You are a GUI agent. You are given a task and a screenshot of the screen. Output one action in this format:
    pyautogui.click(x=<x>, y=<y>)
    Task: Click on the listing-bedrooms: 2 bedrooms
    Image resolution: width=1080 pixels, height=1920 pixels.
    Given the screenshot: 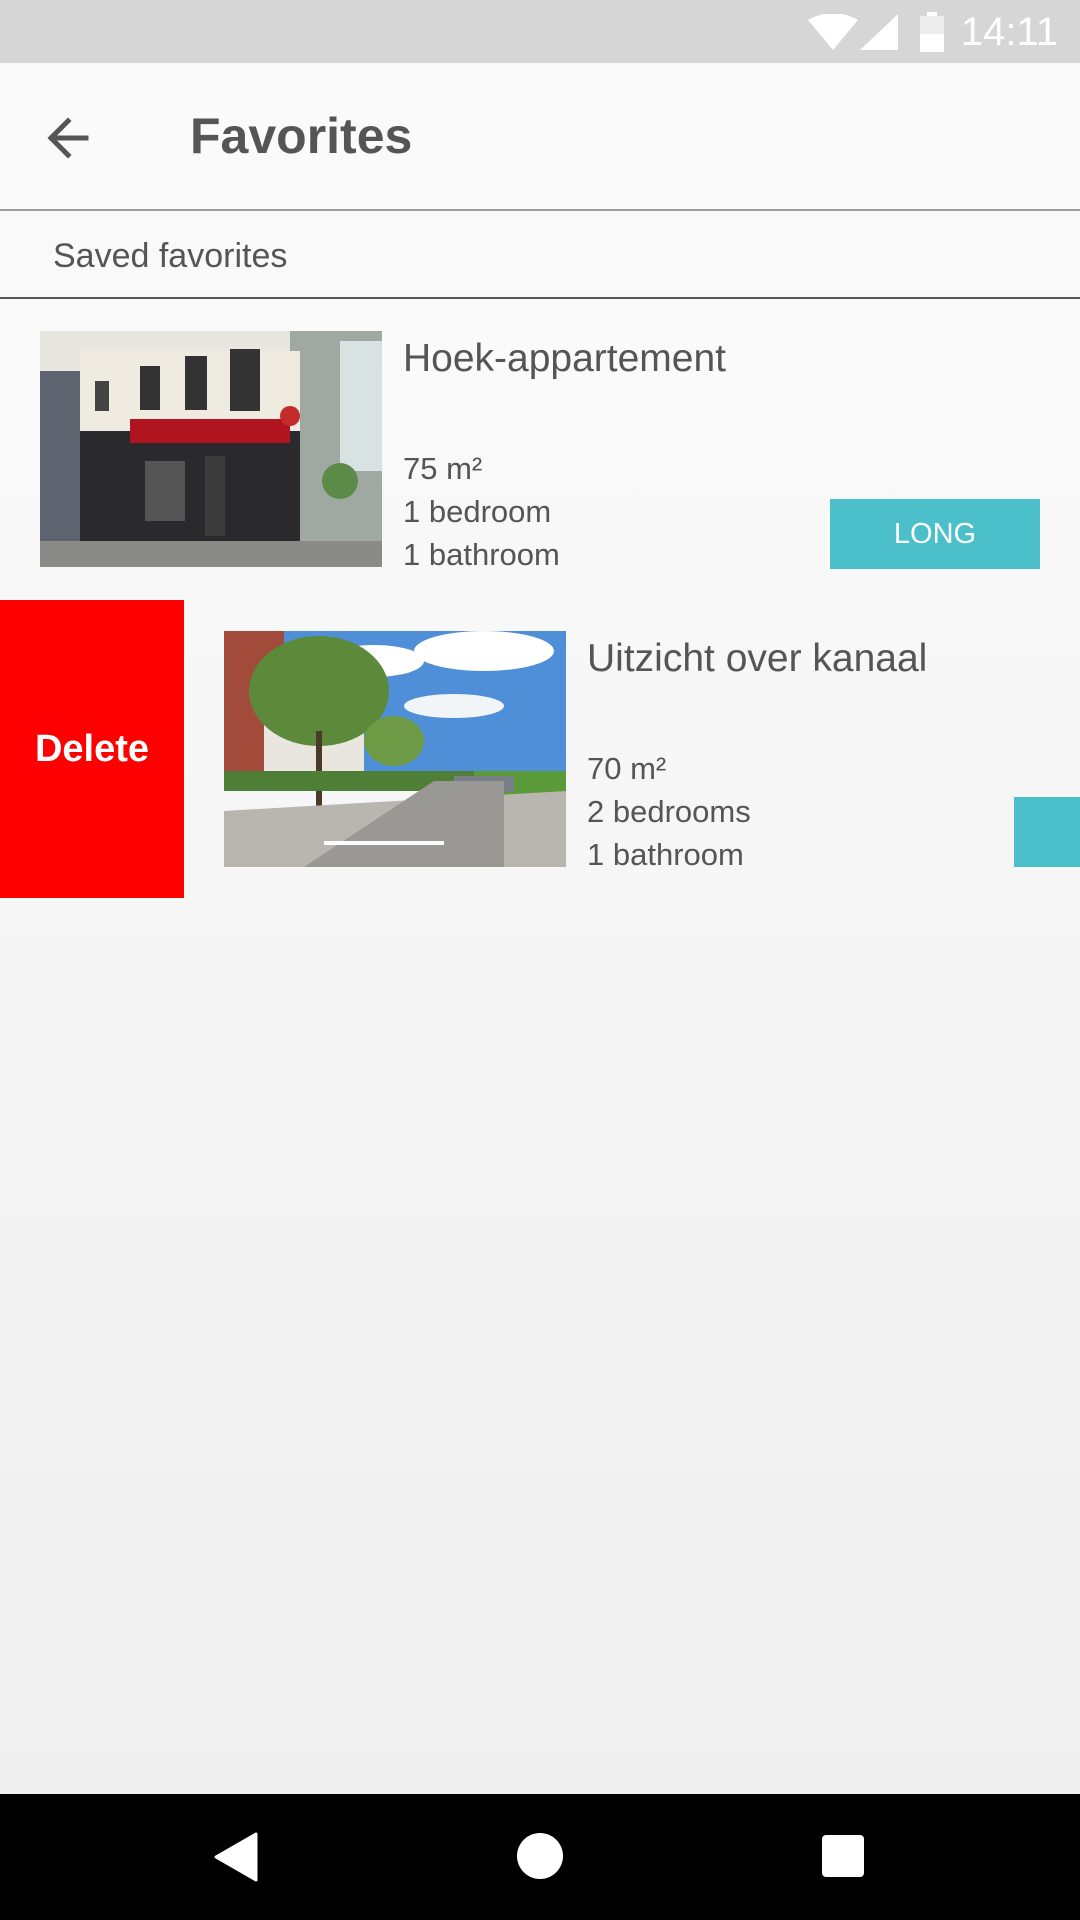 What is the action you would take?
    pyautogui.click(x=669, y=811)
    